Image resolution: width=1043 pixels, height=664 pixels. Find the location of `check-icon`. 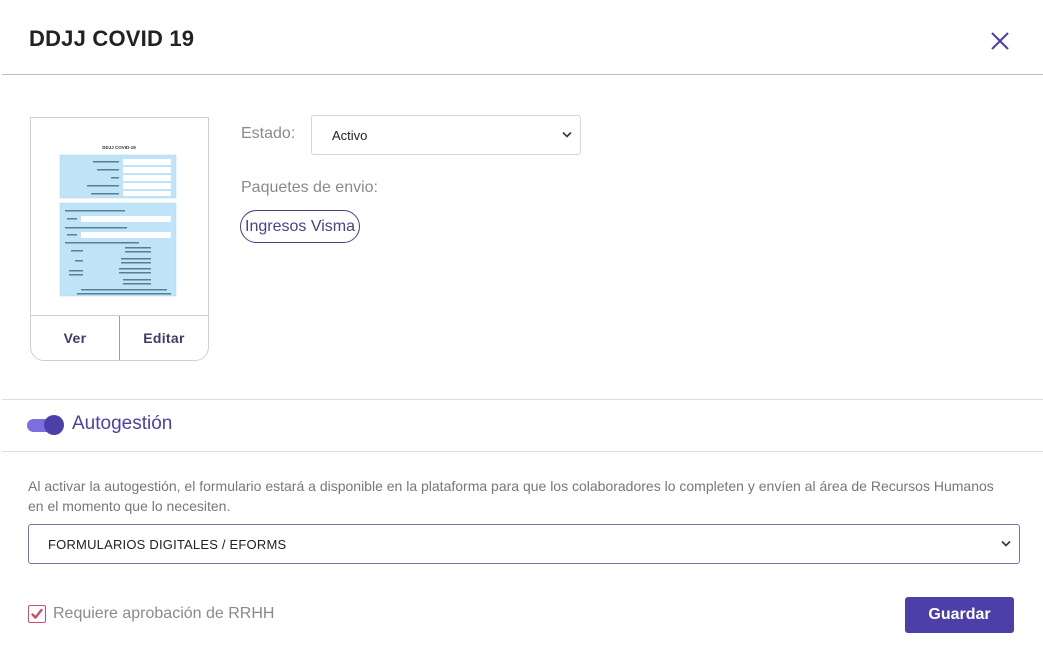

check-icon is located at coordinates (37, 613).